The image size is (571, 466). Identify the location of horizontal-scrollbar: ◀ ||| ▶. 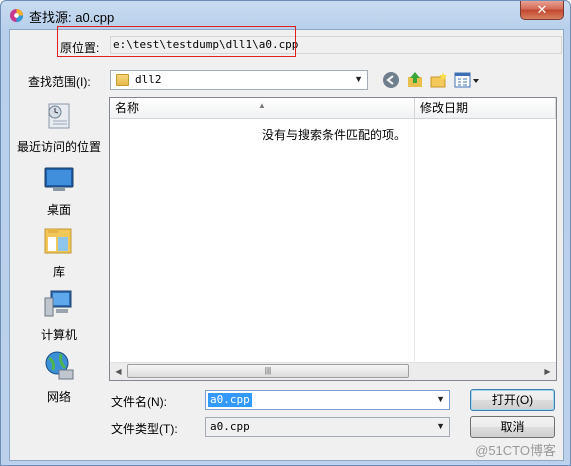
(333, 371).